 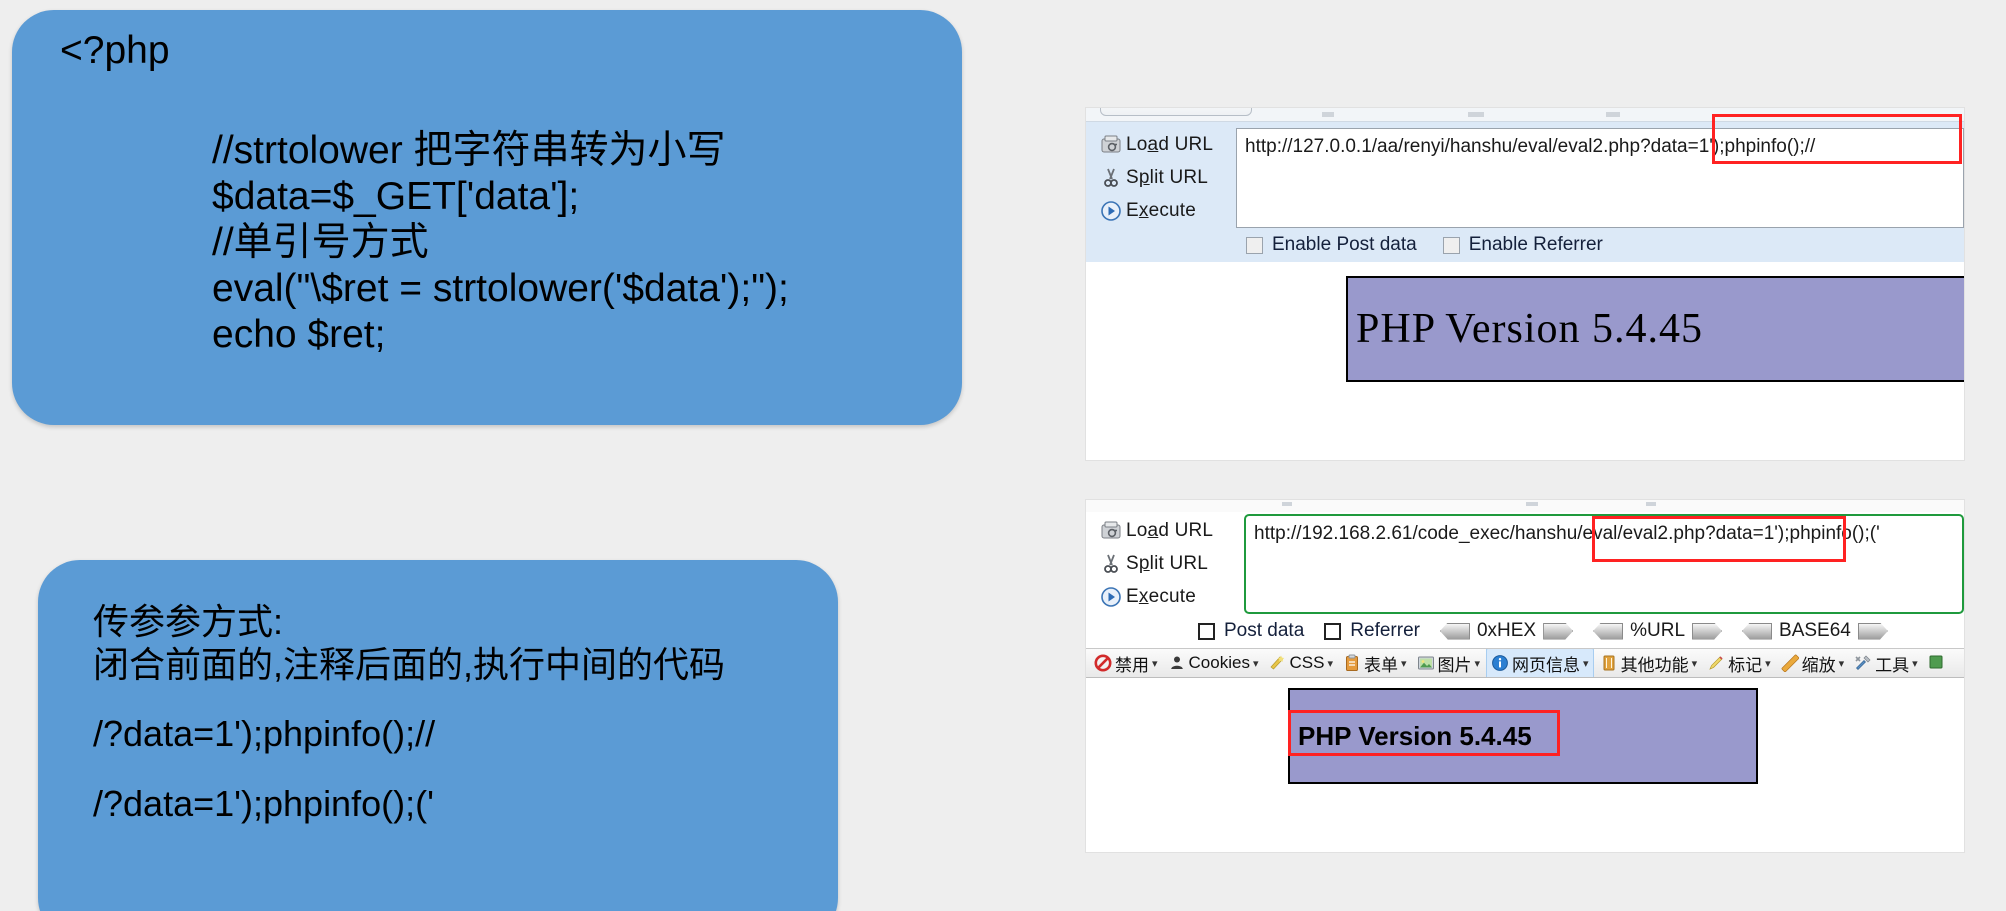 I want to click on toolbar-item-forms: 表单 ▾, so click(x=1375, y=663).